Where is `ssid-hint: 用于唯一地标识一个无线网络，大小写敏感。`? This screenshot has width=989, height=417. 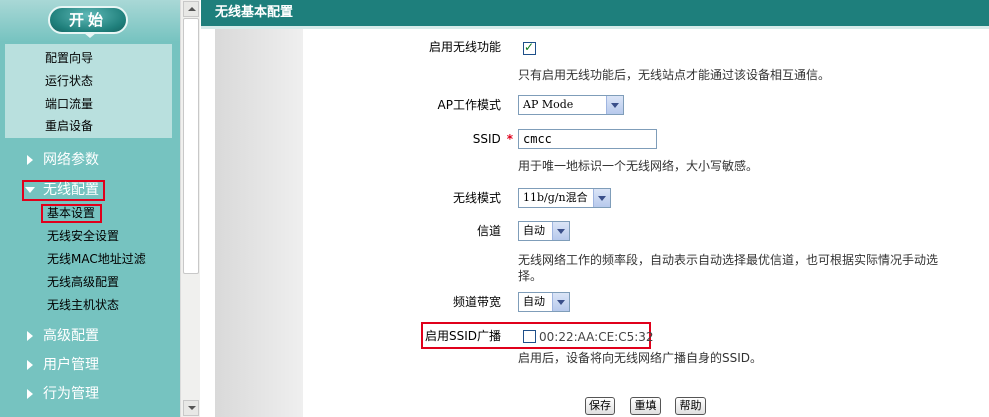
ssid-hint: 用于唯一地标识一个无线网络，大小写敏感。 is located at coordinates (638, 166).